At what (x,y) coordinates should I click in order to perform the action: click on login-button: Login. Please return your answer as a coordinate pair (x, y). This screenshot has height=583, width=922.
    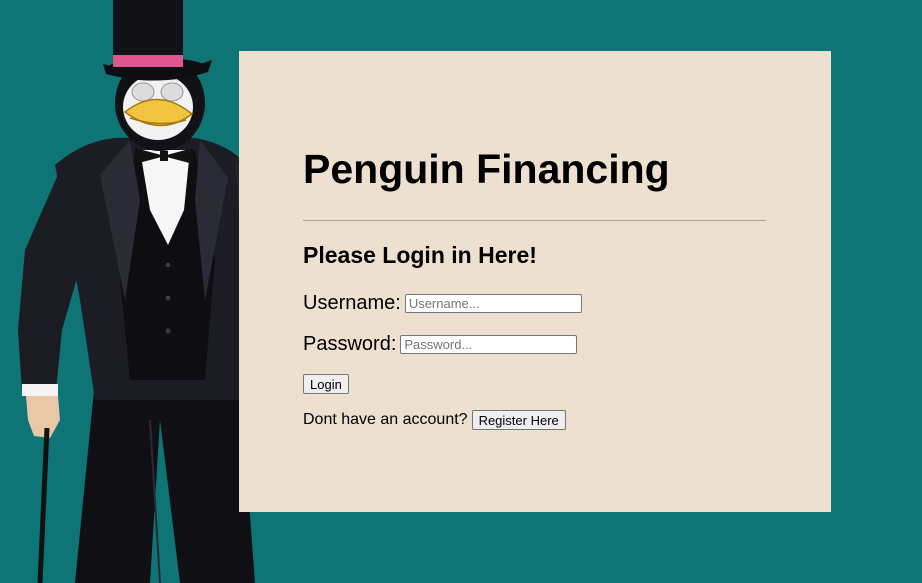
    Looking at the image, I should click on (326, 384).